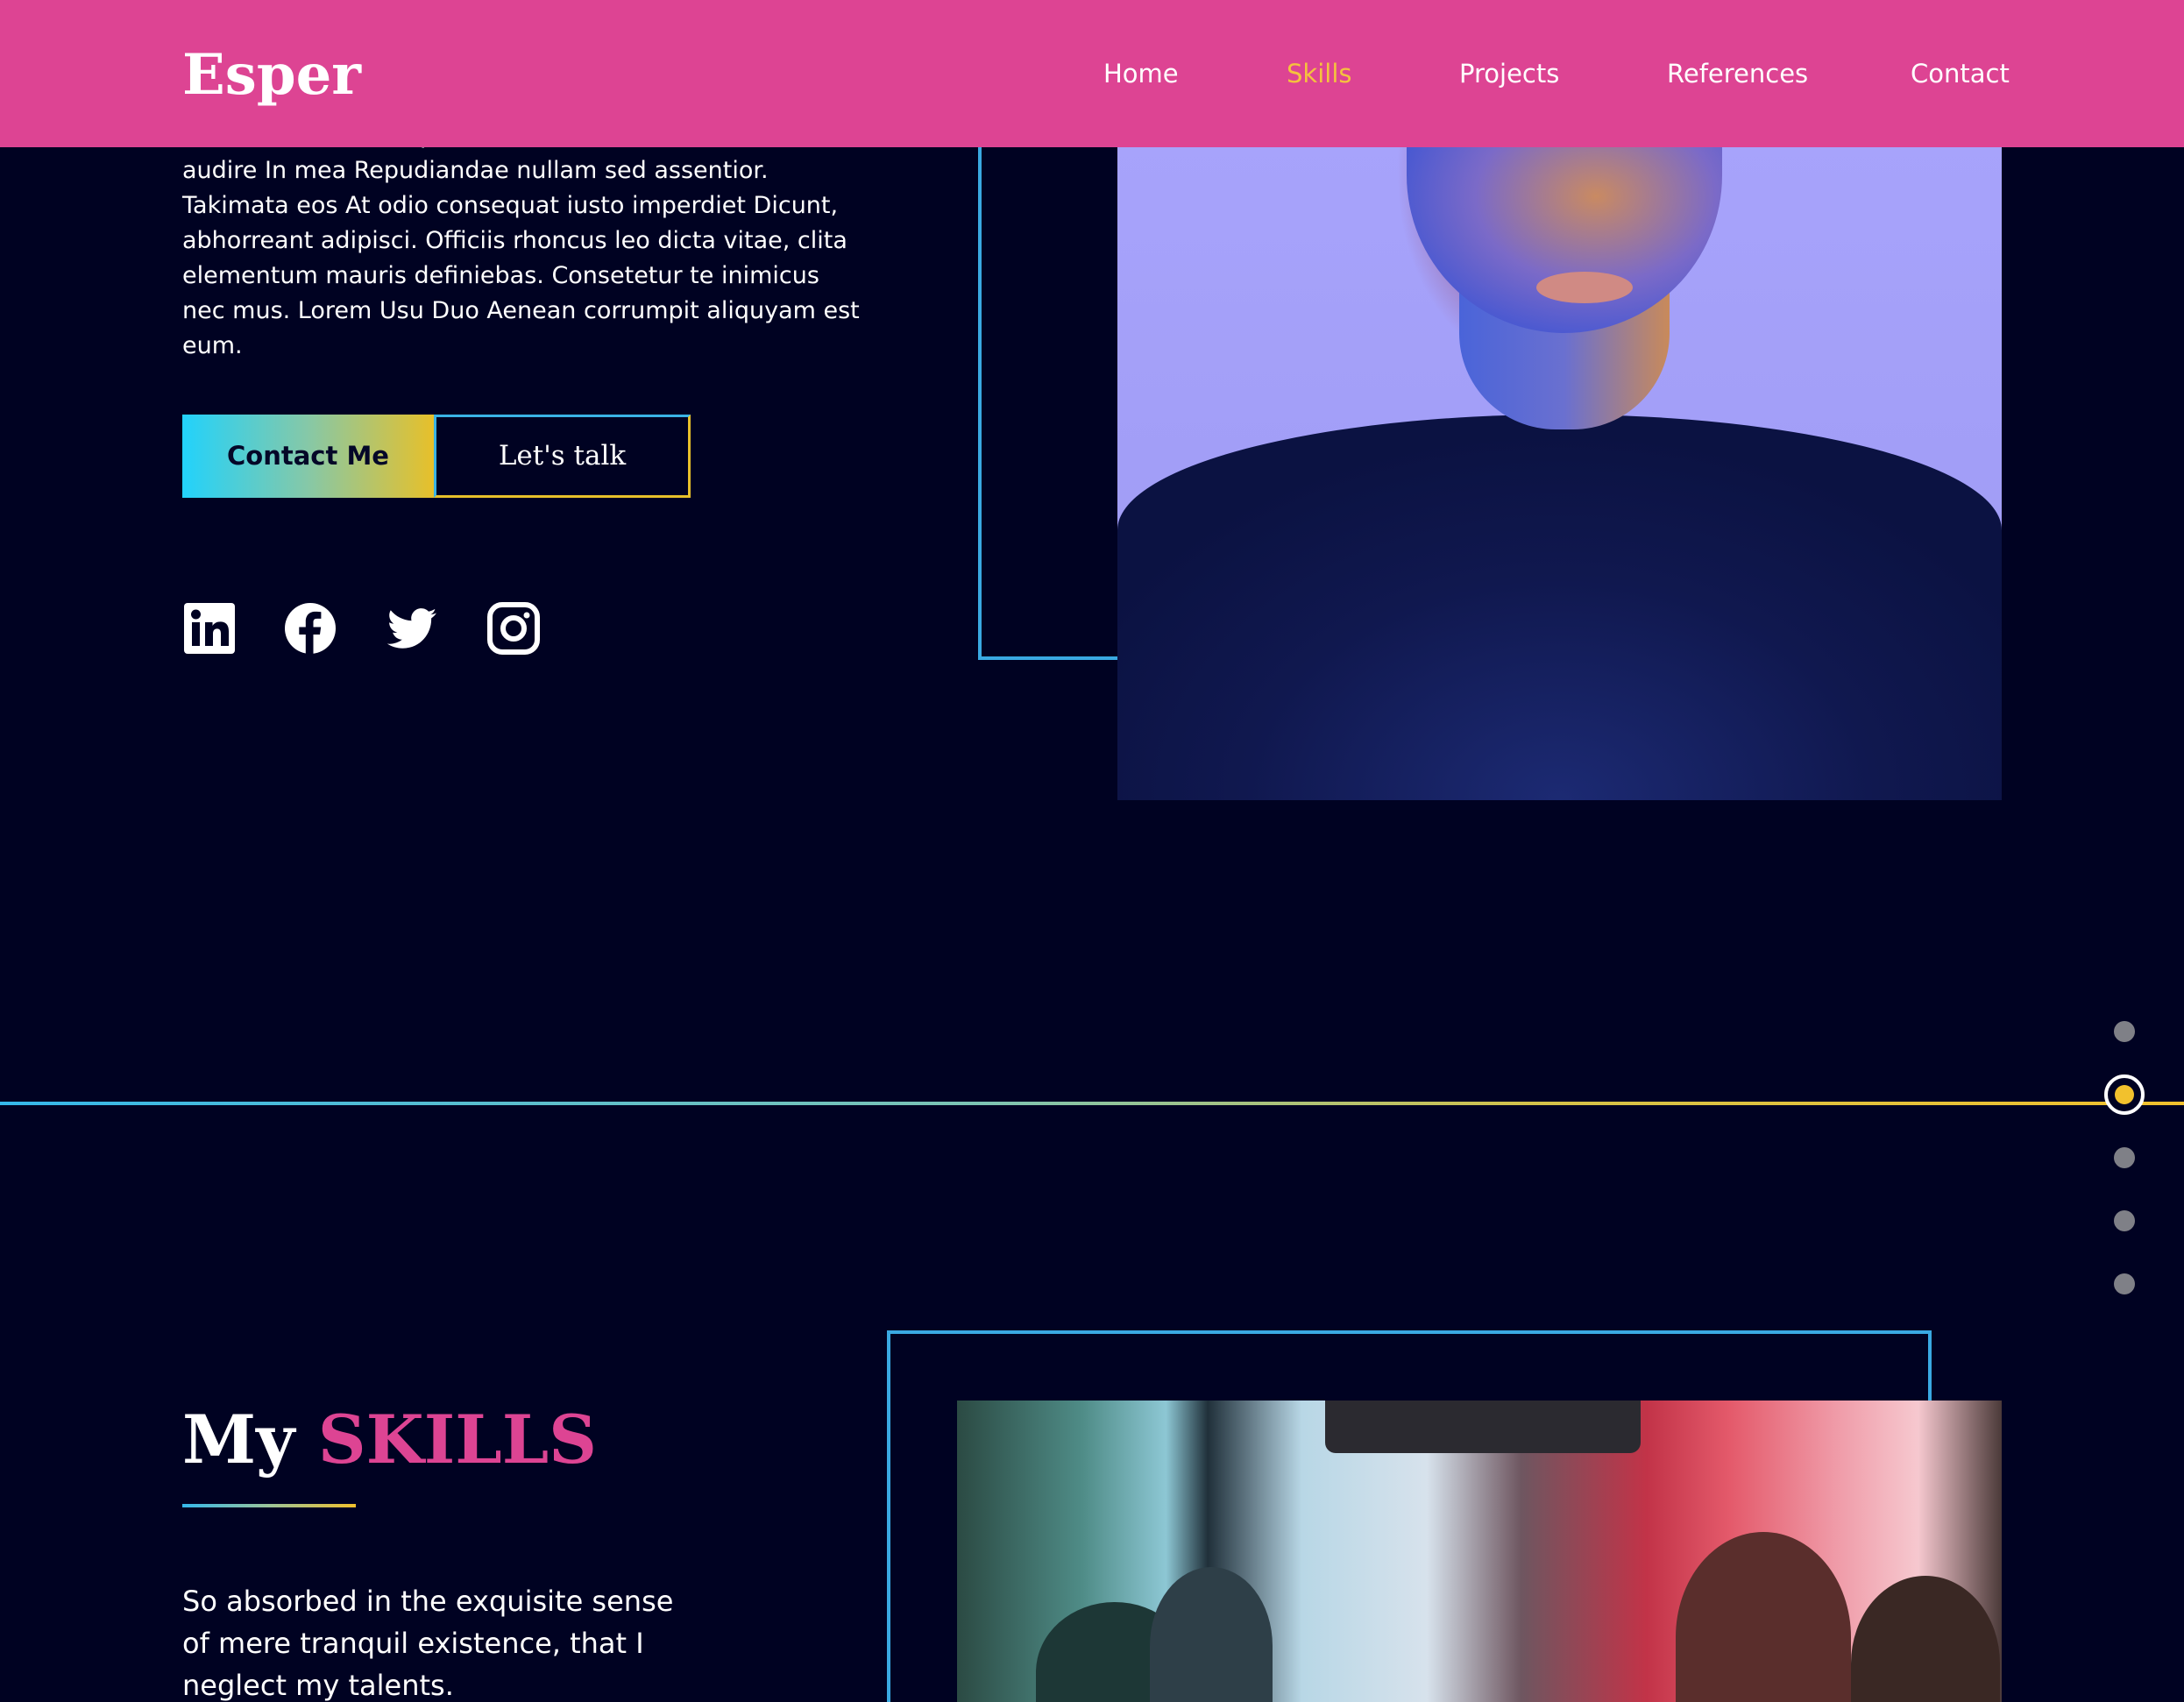  What do you see at coordinates (1564, 236) in the screenshot?
I see `portrait-face` at bounding box center [1564, 236].